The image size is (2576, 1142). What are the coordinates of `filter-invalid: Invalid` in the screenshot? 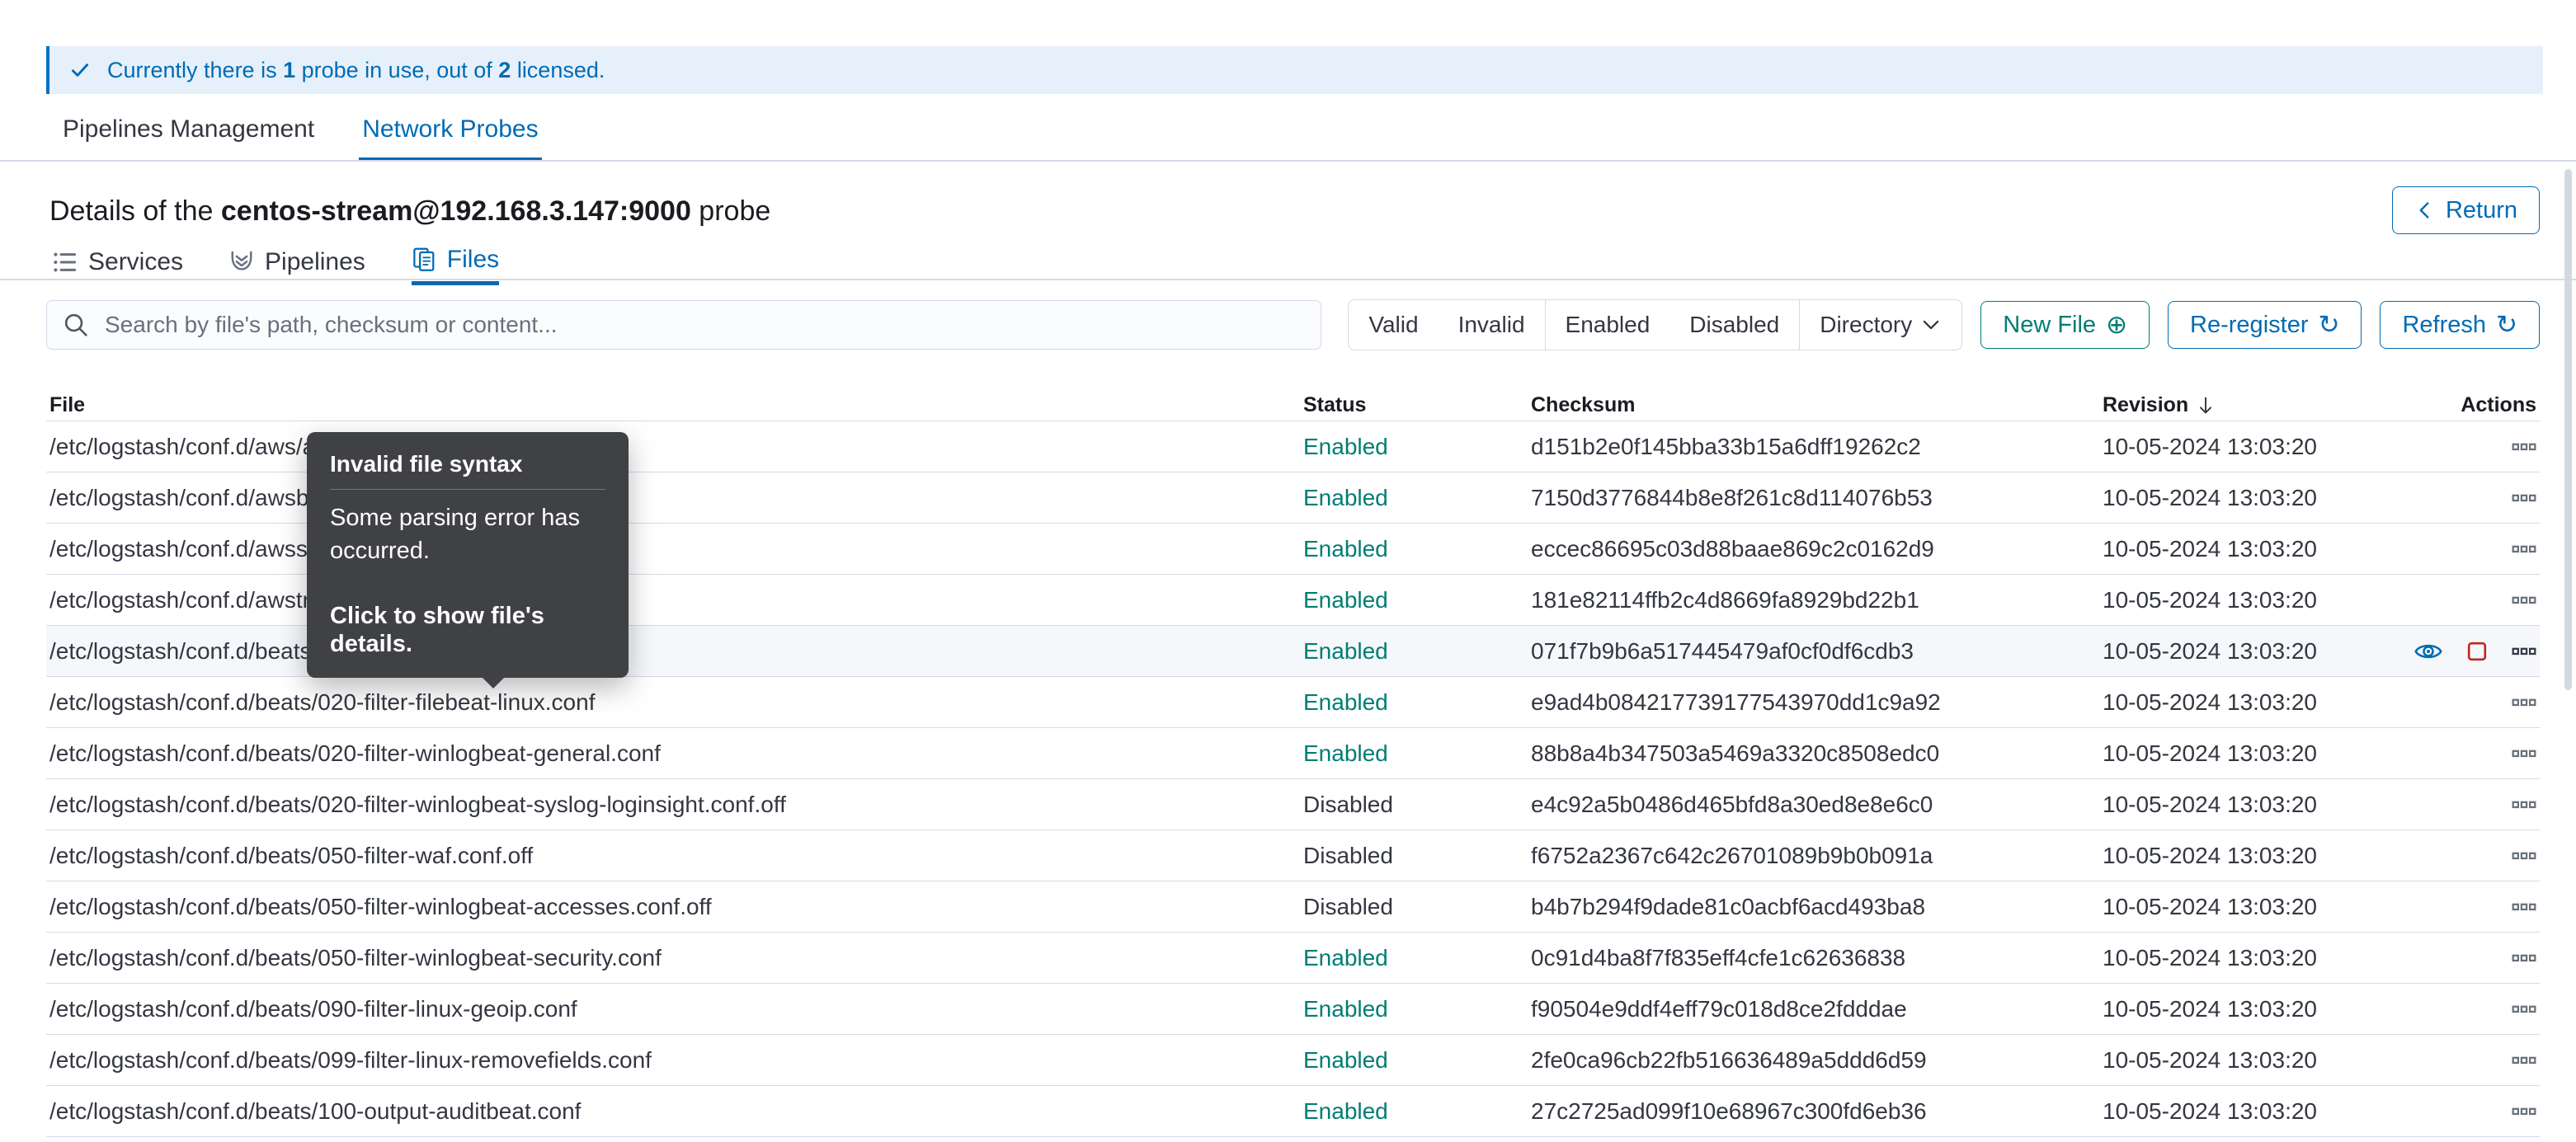 It's located at (1492, 325).